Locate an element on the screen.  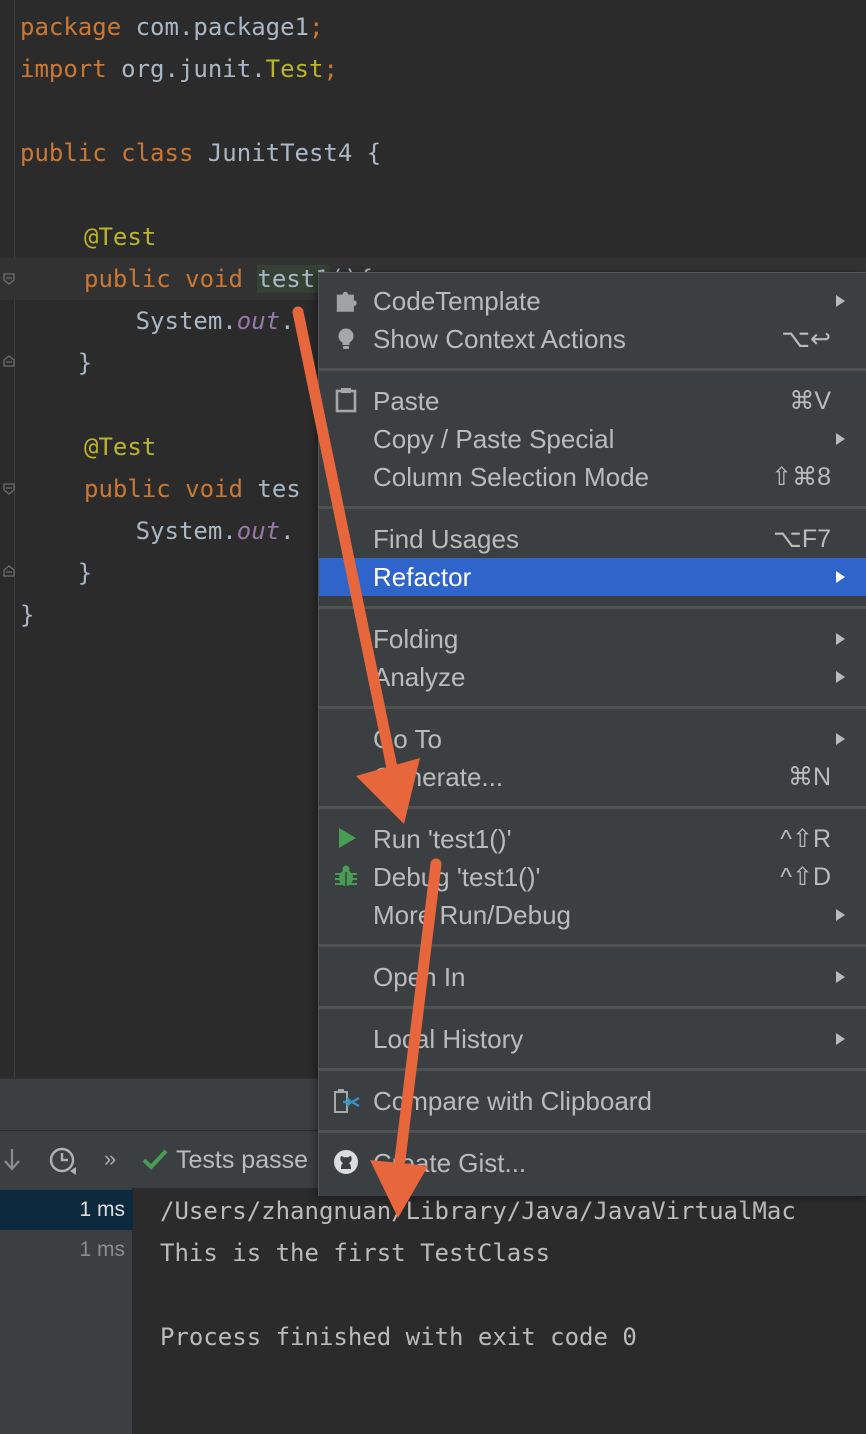
menu-item-more-run-debug: More Run/Debug is located at coordinates (592, 915).